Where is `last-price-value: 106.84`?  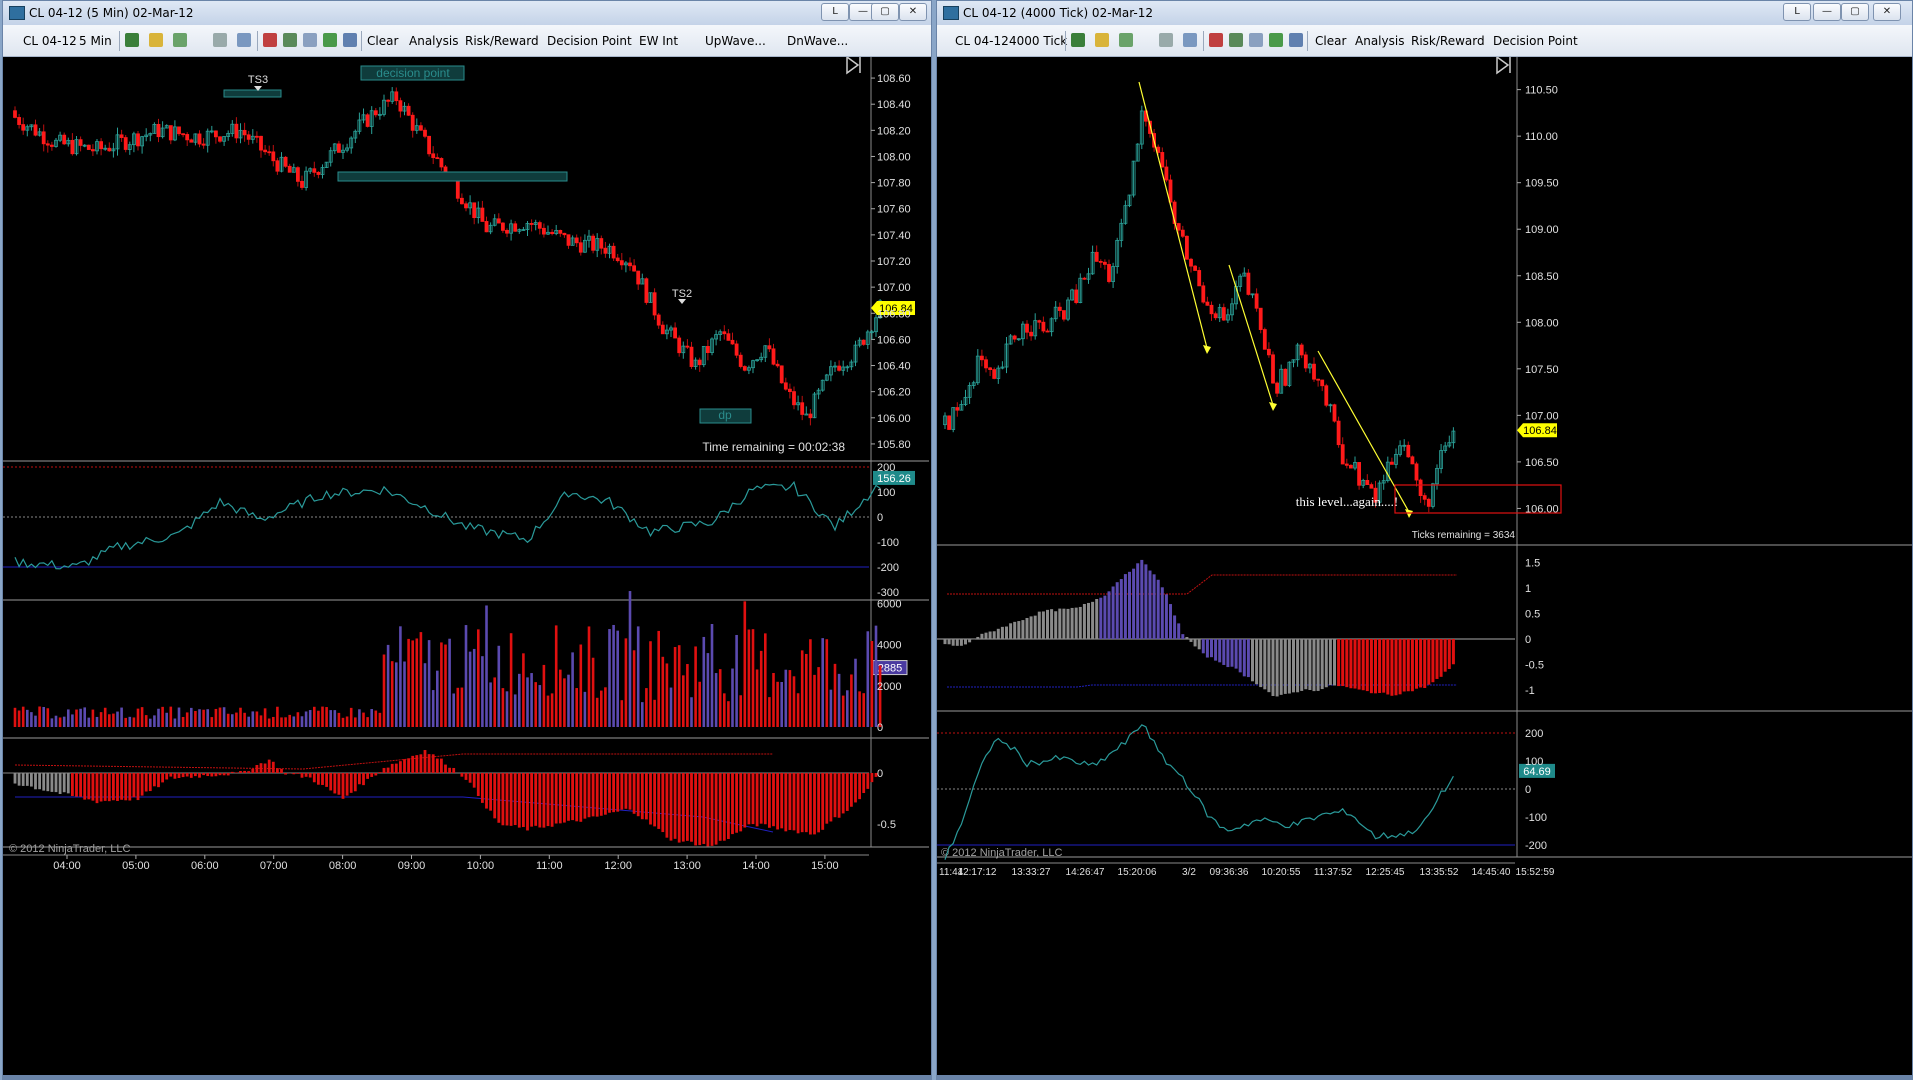
last-price-value: 106.84 is located at coordinates (1540, 431).